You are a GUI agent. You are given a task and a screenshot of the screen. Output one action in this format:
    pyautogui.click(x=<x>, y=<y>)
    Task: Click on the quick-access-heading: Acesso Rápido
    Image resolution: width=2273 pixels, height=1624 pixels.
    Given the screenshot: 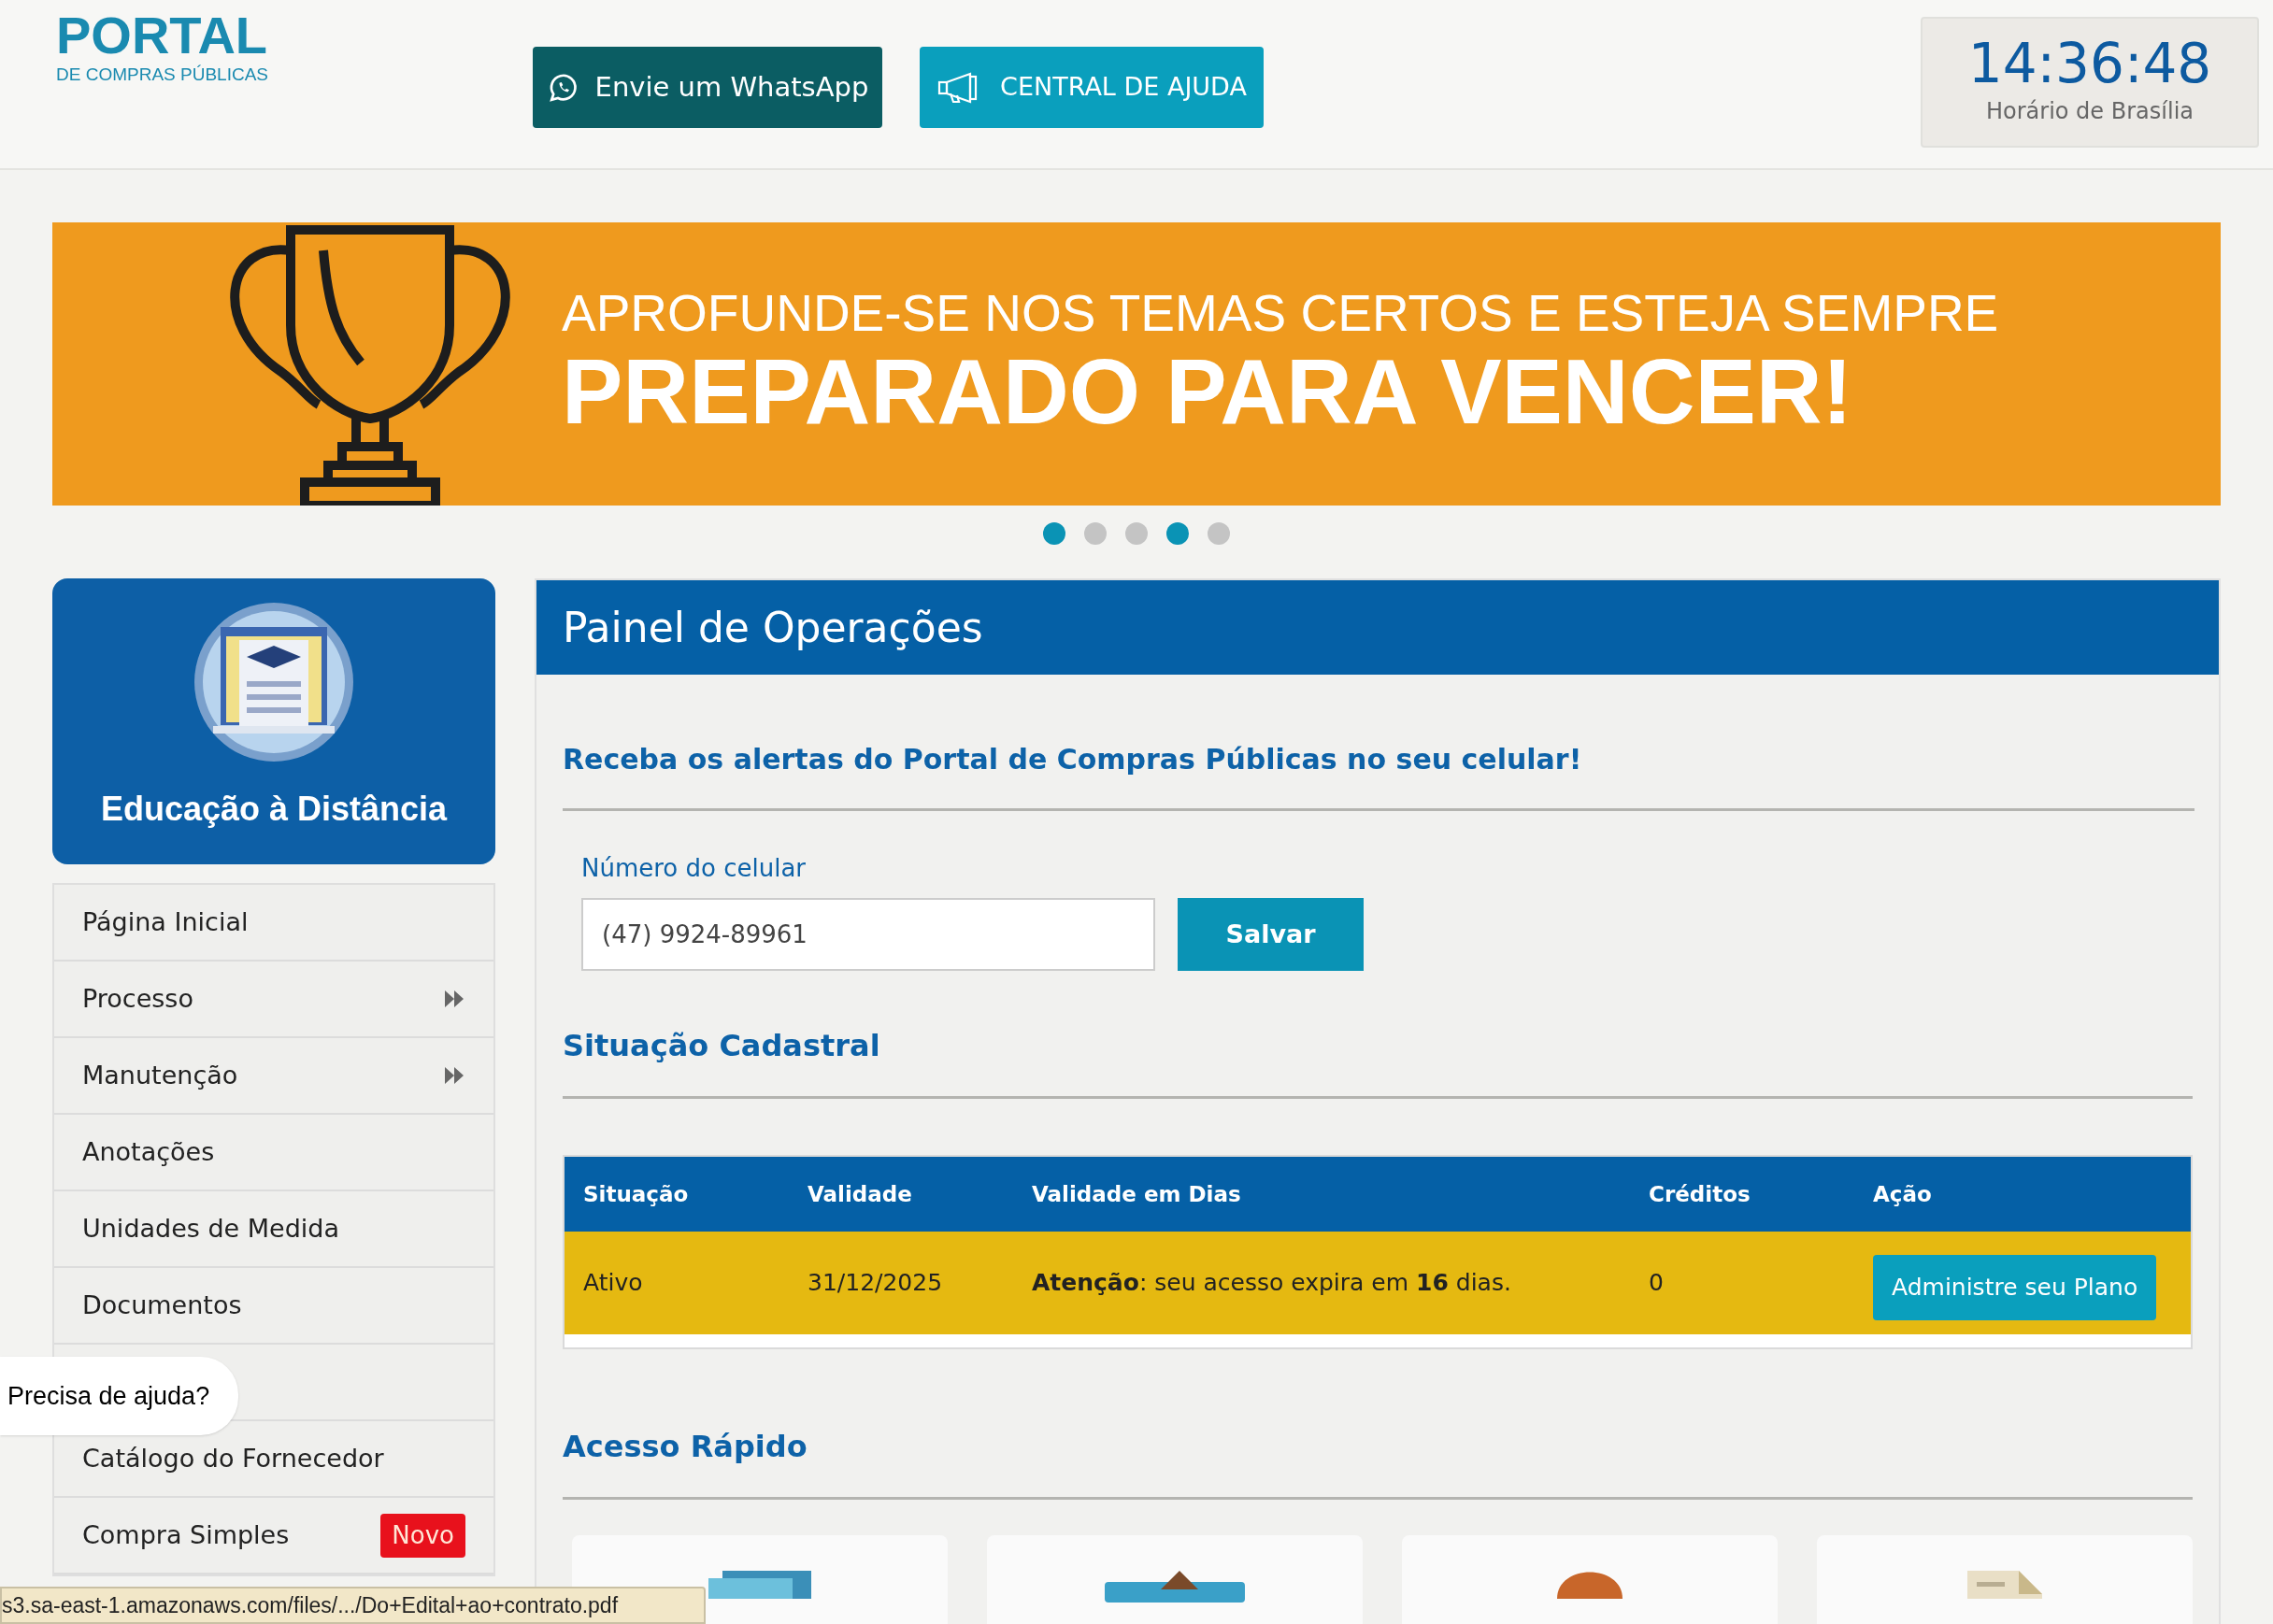 What is the action you would take?
    pyautogui.click(x=685, y=1447)
    